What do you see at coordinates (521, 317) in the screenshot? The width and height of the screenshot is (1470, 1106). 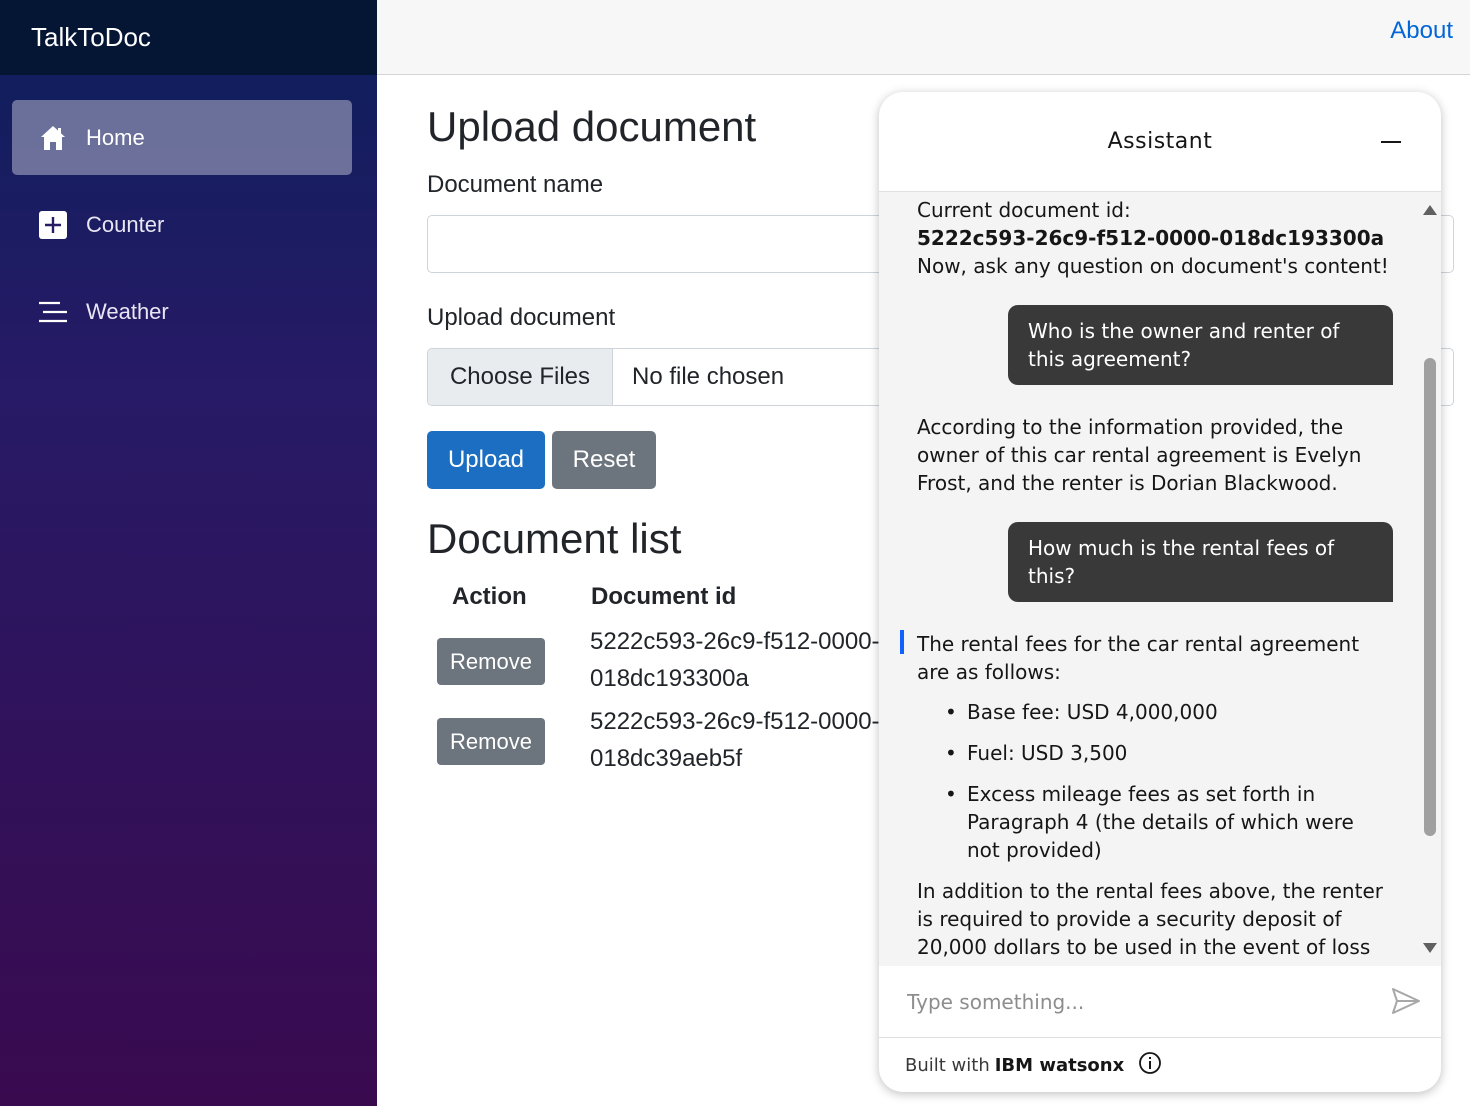 I see `upload-document-label: Upload document` at bounding box center [521, 317].